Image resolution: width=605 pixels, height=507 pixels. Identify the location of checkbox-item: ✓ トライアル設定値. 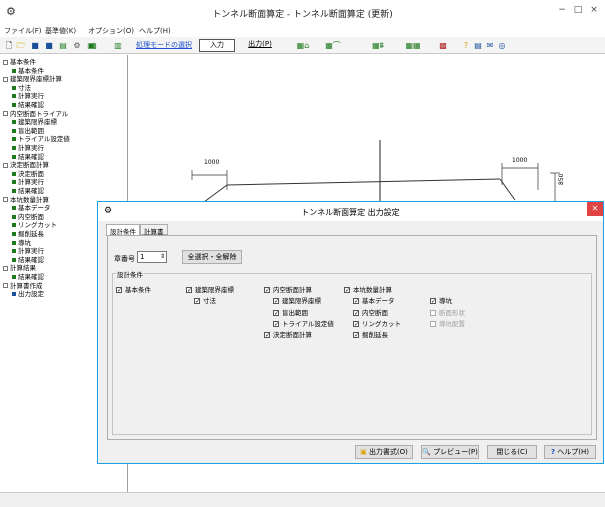
(303, 324).